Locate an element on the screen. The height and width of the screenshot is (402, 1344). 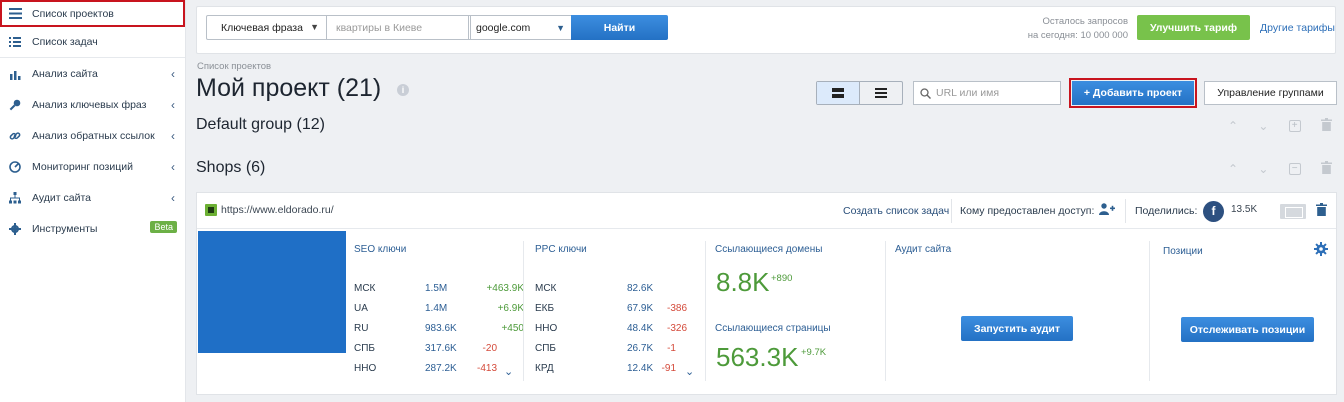
referring-domains-title: Ссылающиеся домены is located at coordinates (768, 249).